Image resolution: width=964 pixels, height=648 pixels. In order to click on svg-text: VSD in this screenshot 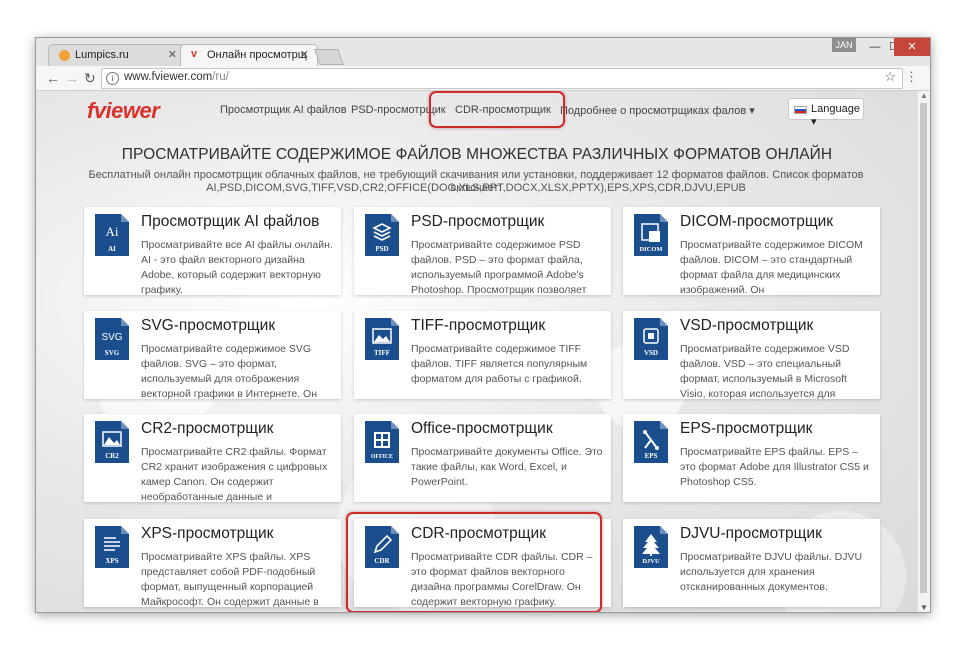, I will do `click(651, 353)`.